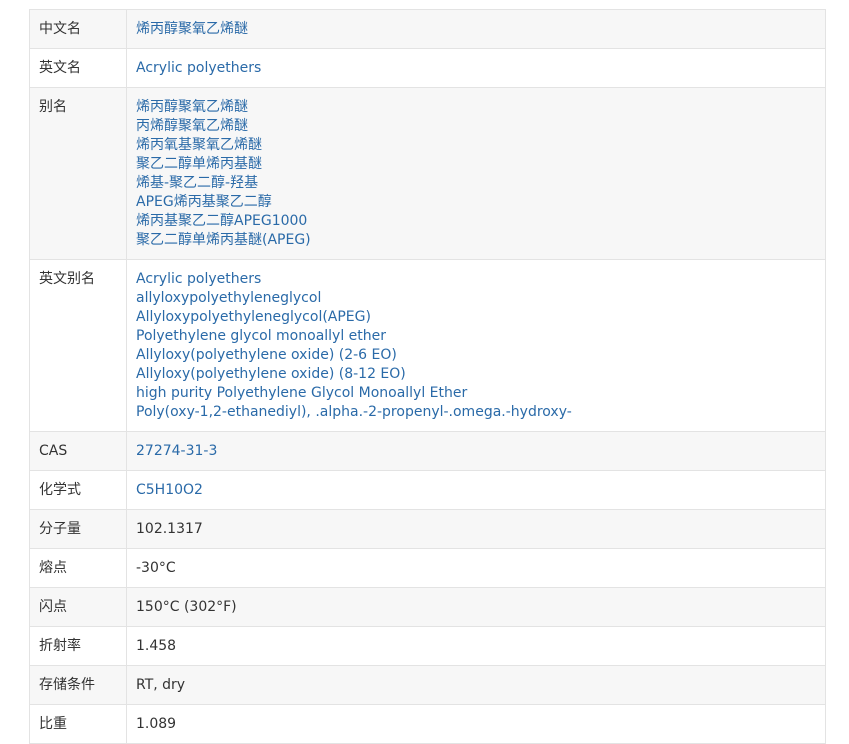  I want to click on property-value: Acrylic polyethers, so click(476, 68).